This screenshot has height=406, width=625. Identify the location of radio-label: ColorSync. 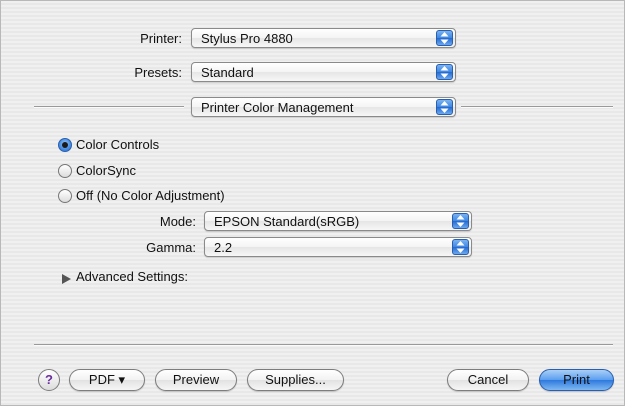
(106, 170).